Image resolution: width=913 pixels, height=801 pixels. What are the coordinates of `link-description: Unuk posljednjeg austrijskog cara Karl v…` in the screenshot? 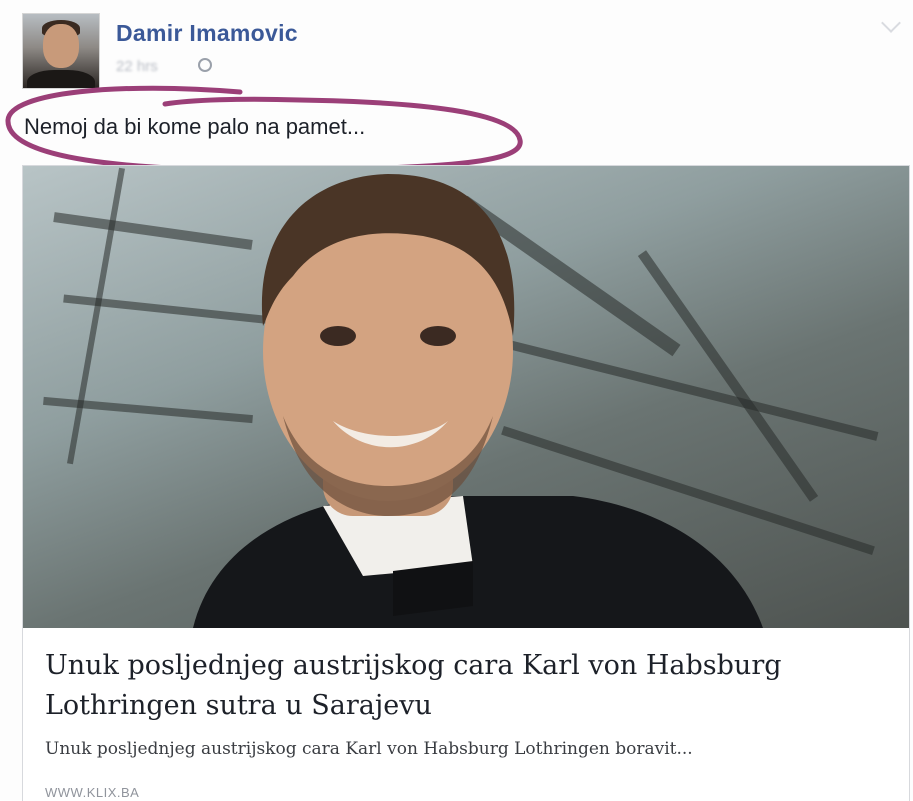 It's located at (369, 749).